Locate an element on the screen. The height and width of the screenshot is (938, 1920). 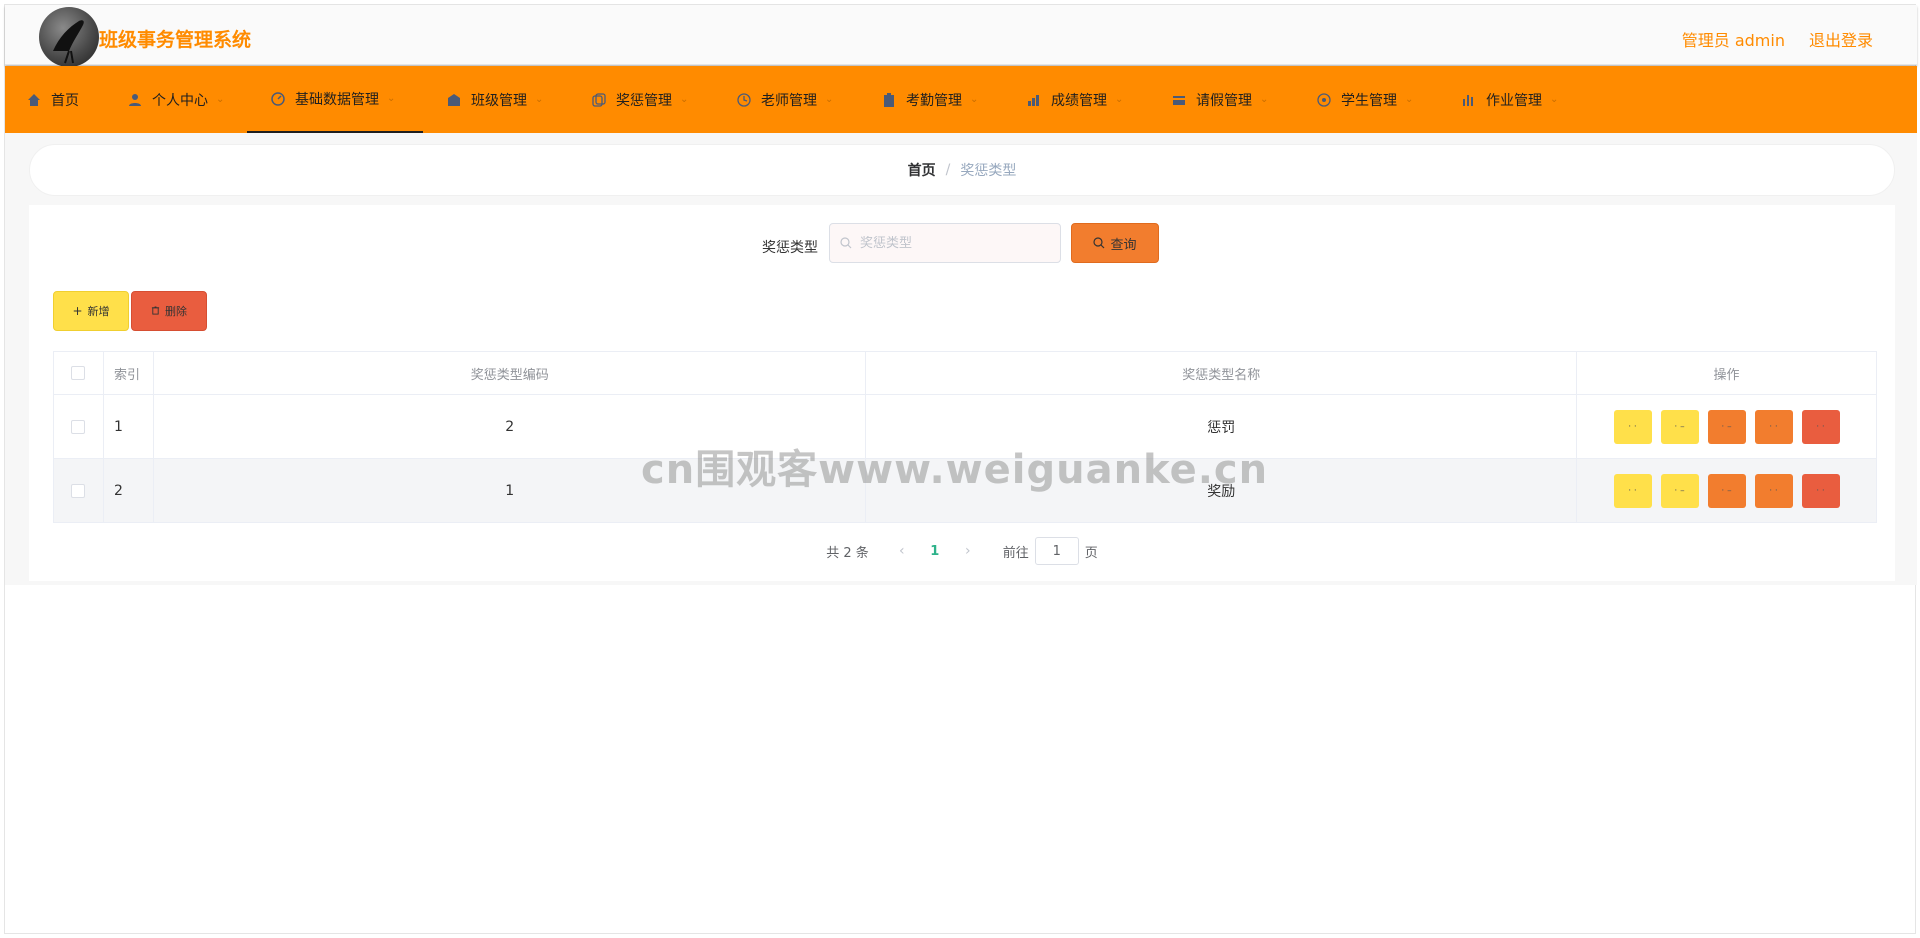
copy-icon is located at coordinates (599, 99).